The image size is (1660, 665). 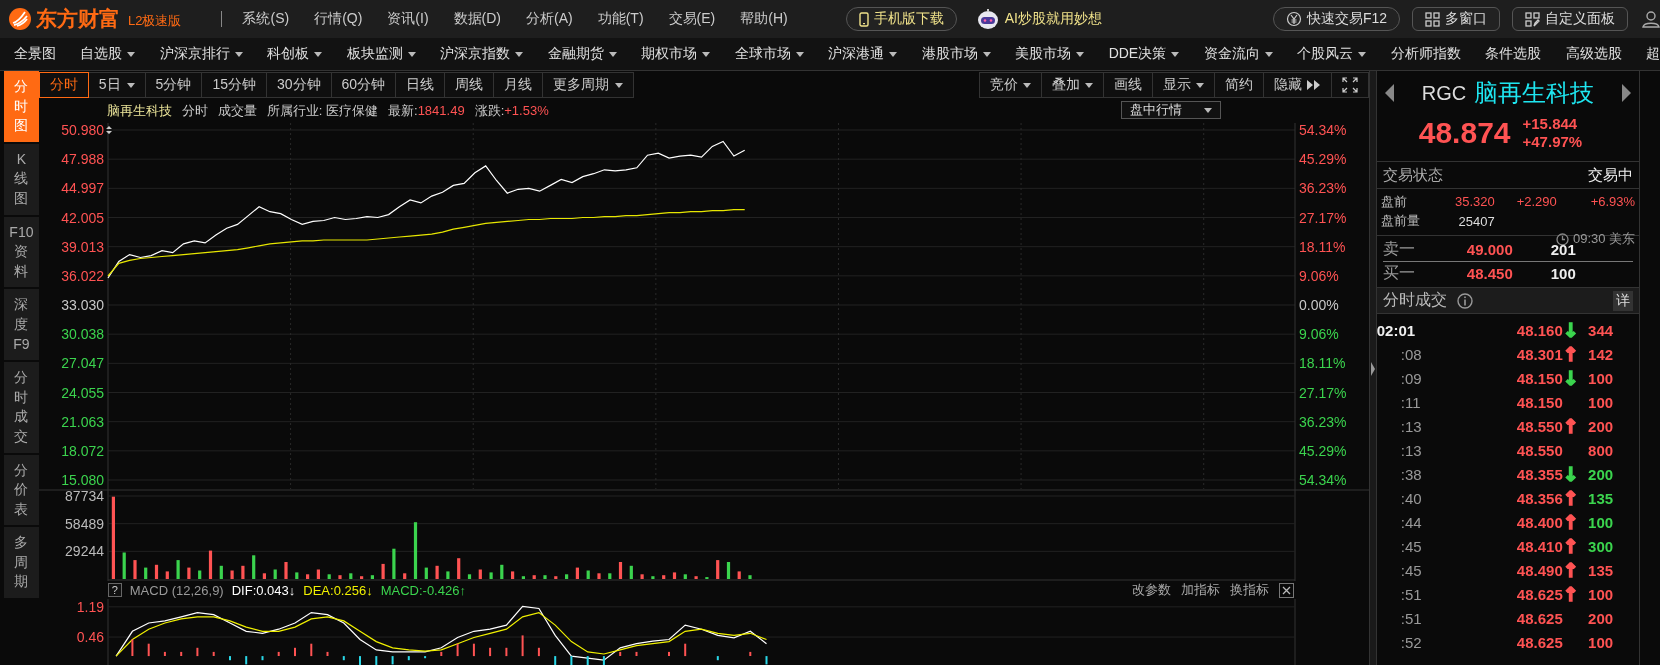 What do you see at coordinates (201, 54) in the screenshot?
I see `nav-item: 沪深京排行` at bounding box center [201, 54].